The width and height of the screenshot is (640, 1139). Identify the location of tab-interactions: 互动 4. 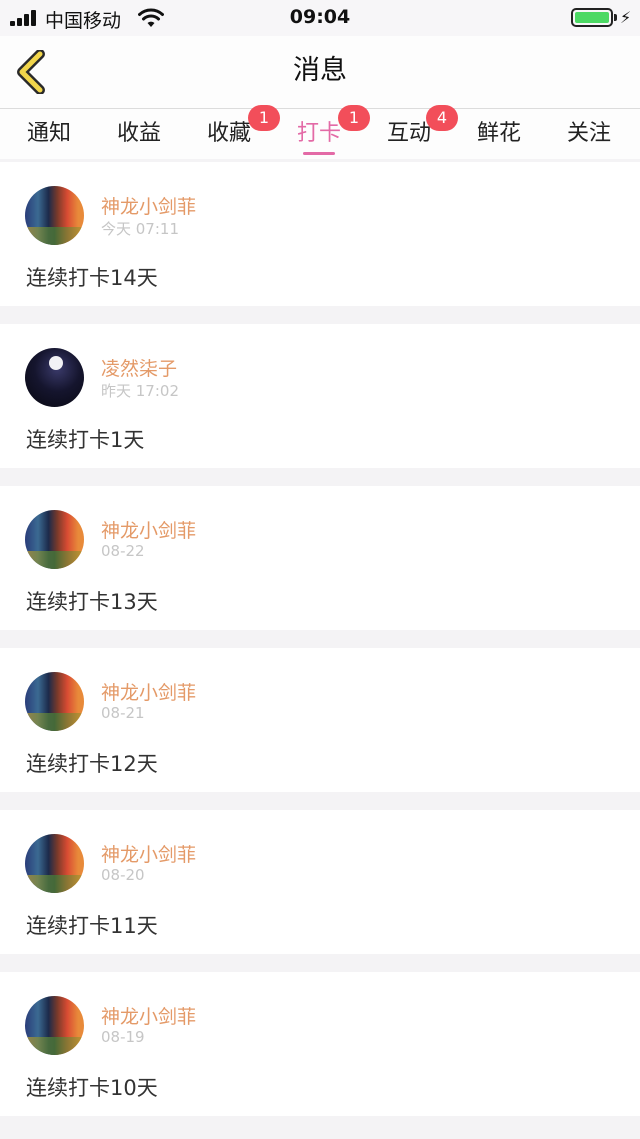
(411, 131).